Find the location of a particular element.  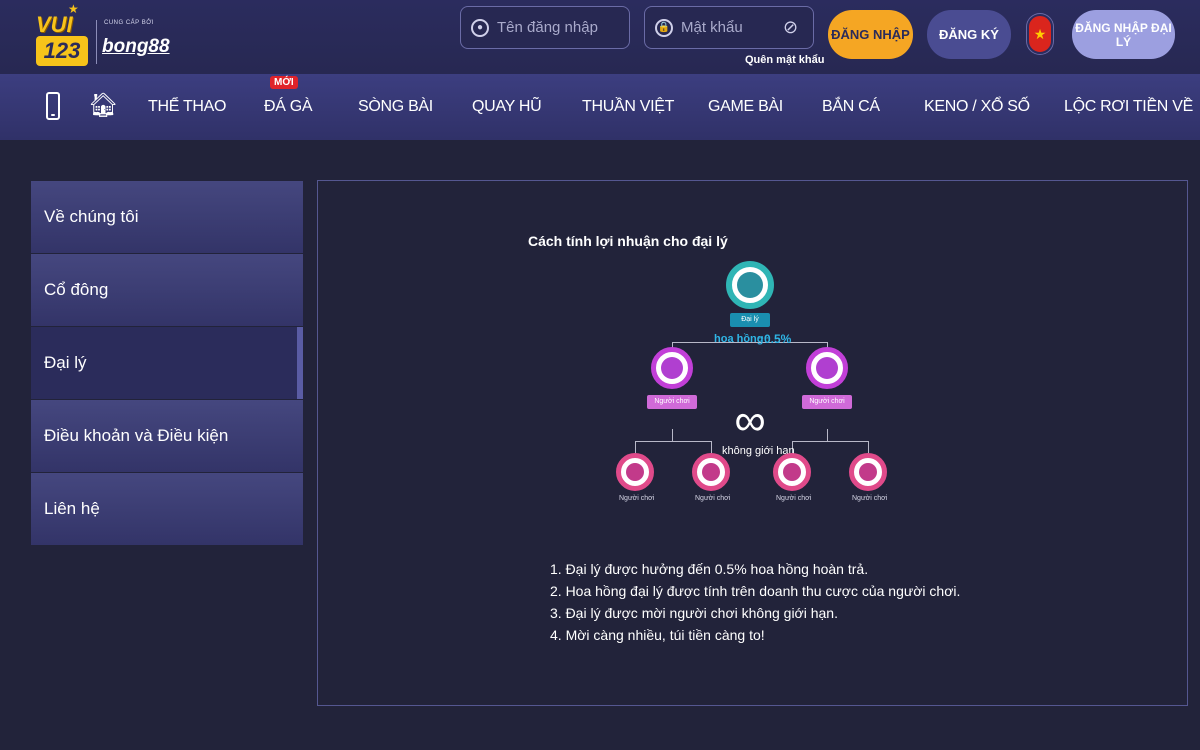

user-icon: ● is located at coordinates (480, 27).